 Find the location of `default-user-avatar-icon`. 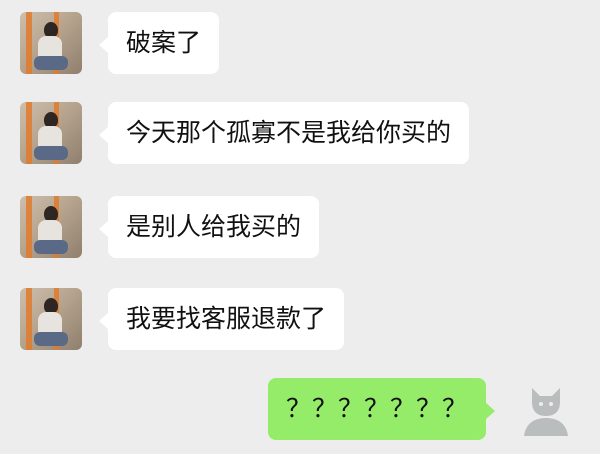

default-user-avatar-icon is located at coordinates (546, 410).